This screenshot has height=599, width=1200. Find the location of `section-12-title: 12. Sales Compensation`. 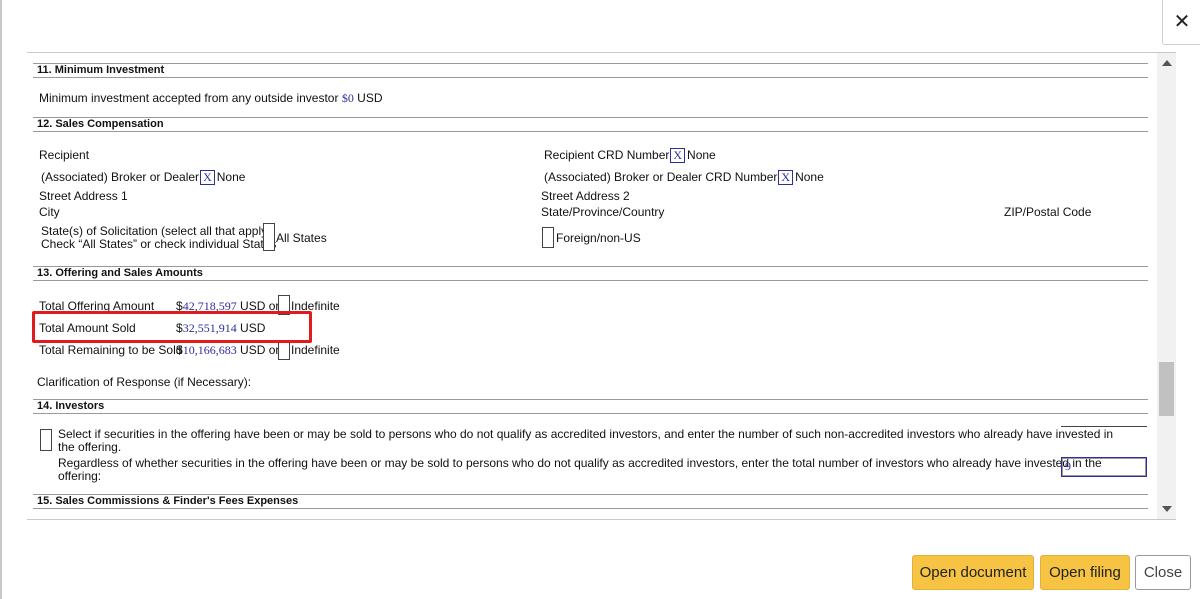

section-12-title: 12. Sales Compensation is located at coordinates (100, 124).